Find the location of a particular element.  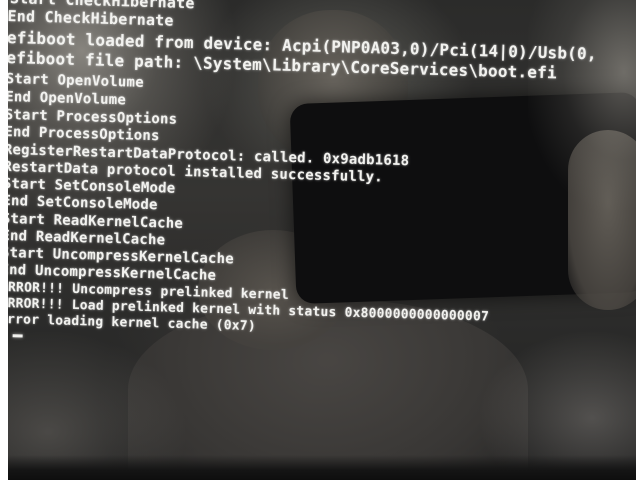

console-line: End ReadKernelCache is located at coordinates (87, 238).